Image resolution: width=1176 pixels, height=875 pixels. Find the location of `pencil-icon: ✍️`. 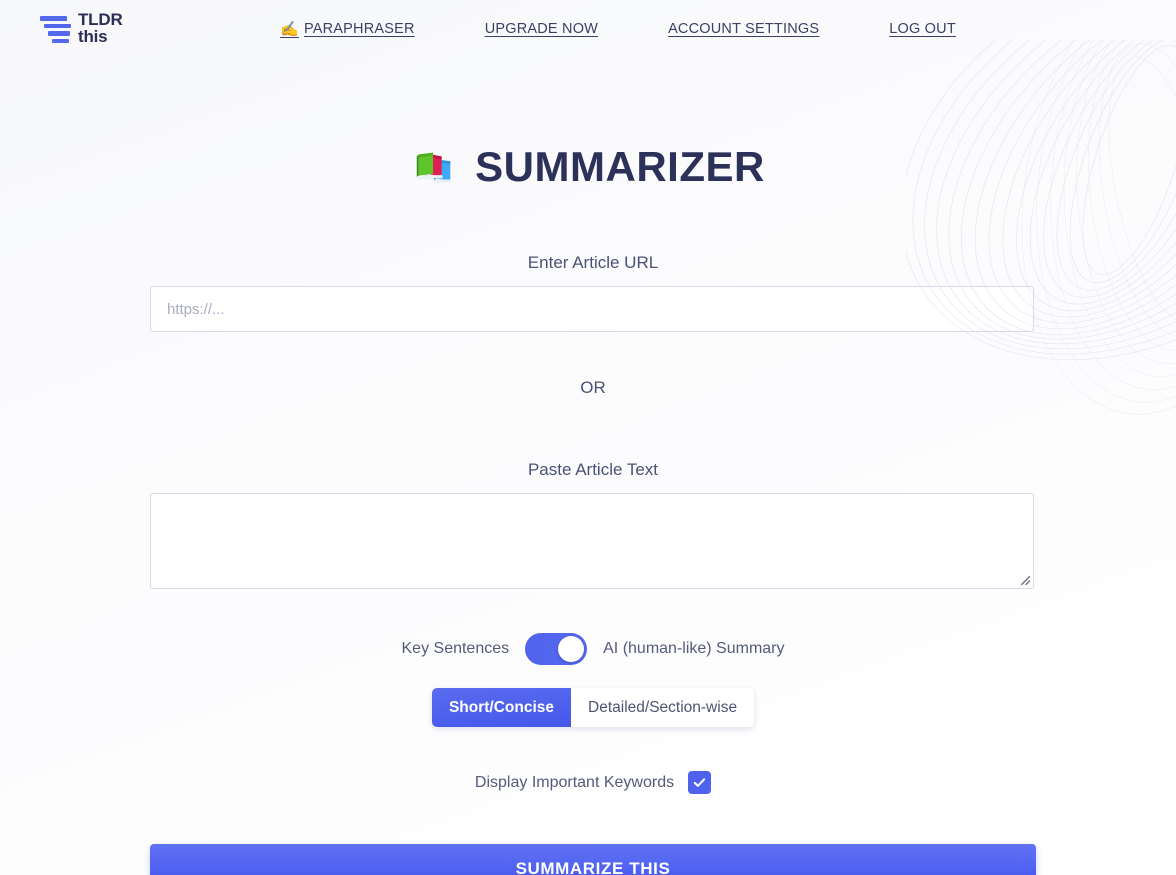

pencil-icon: ✍️ is located at coordinates (289, 29).